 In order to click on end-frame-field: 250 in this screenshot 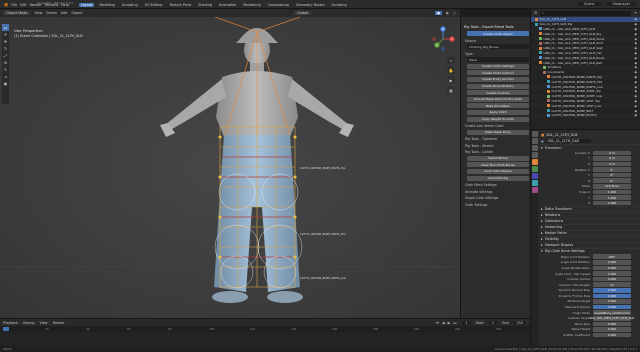, I will do `click(519, 322)`.